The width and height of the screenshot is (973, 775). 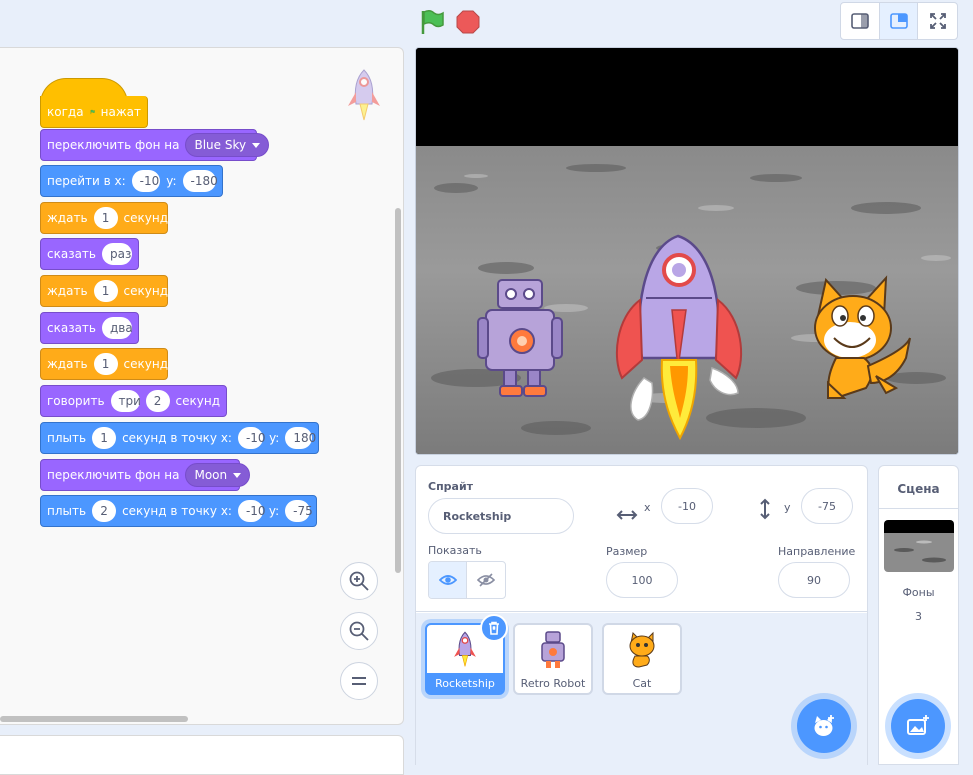 I want to click on block-text: перейти в x:, so click(x=86, y=181).